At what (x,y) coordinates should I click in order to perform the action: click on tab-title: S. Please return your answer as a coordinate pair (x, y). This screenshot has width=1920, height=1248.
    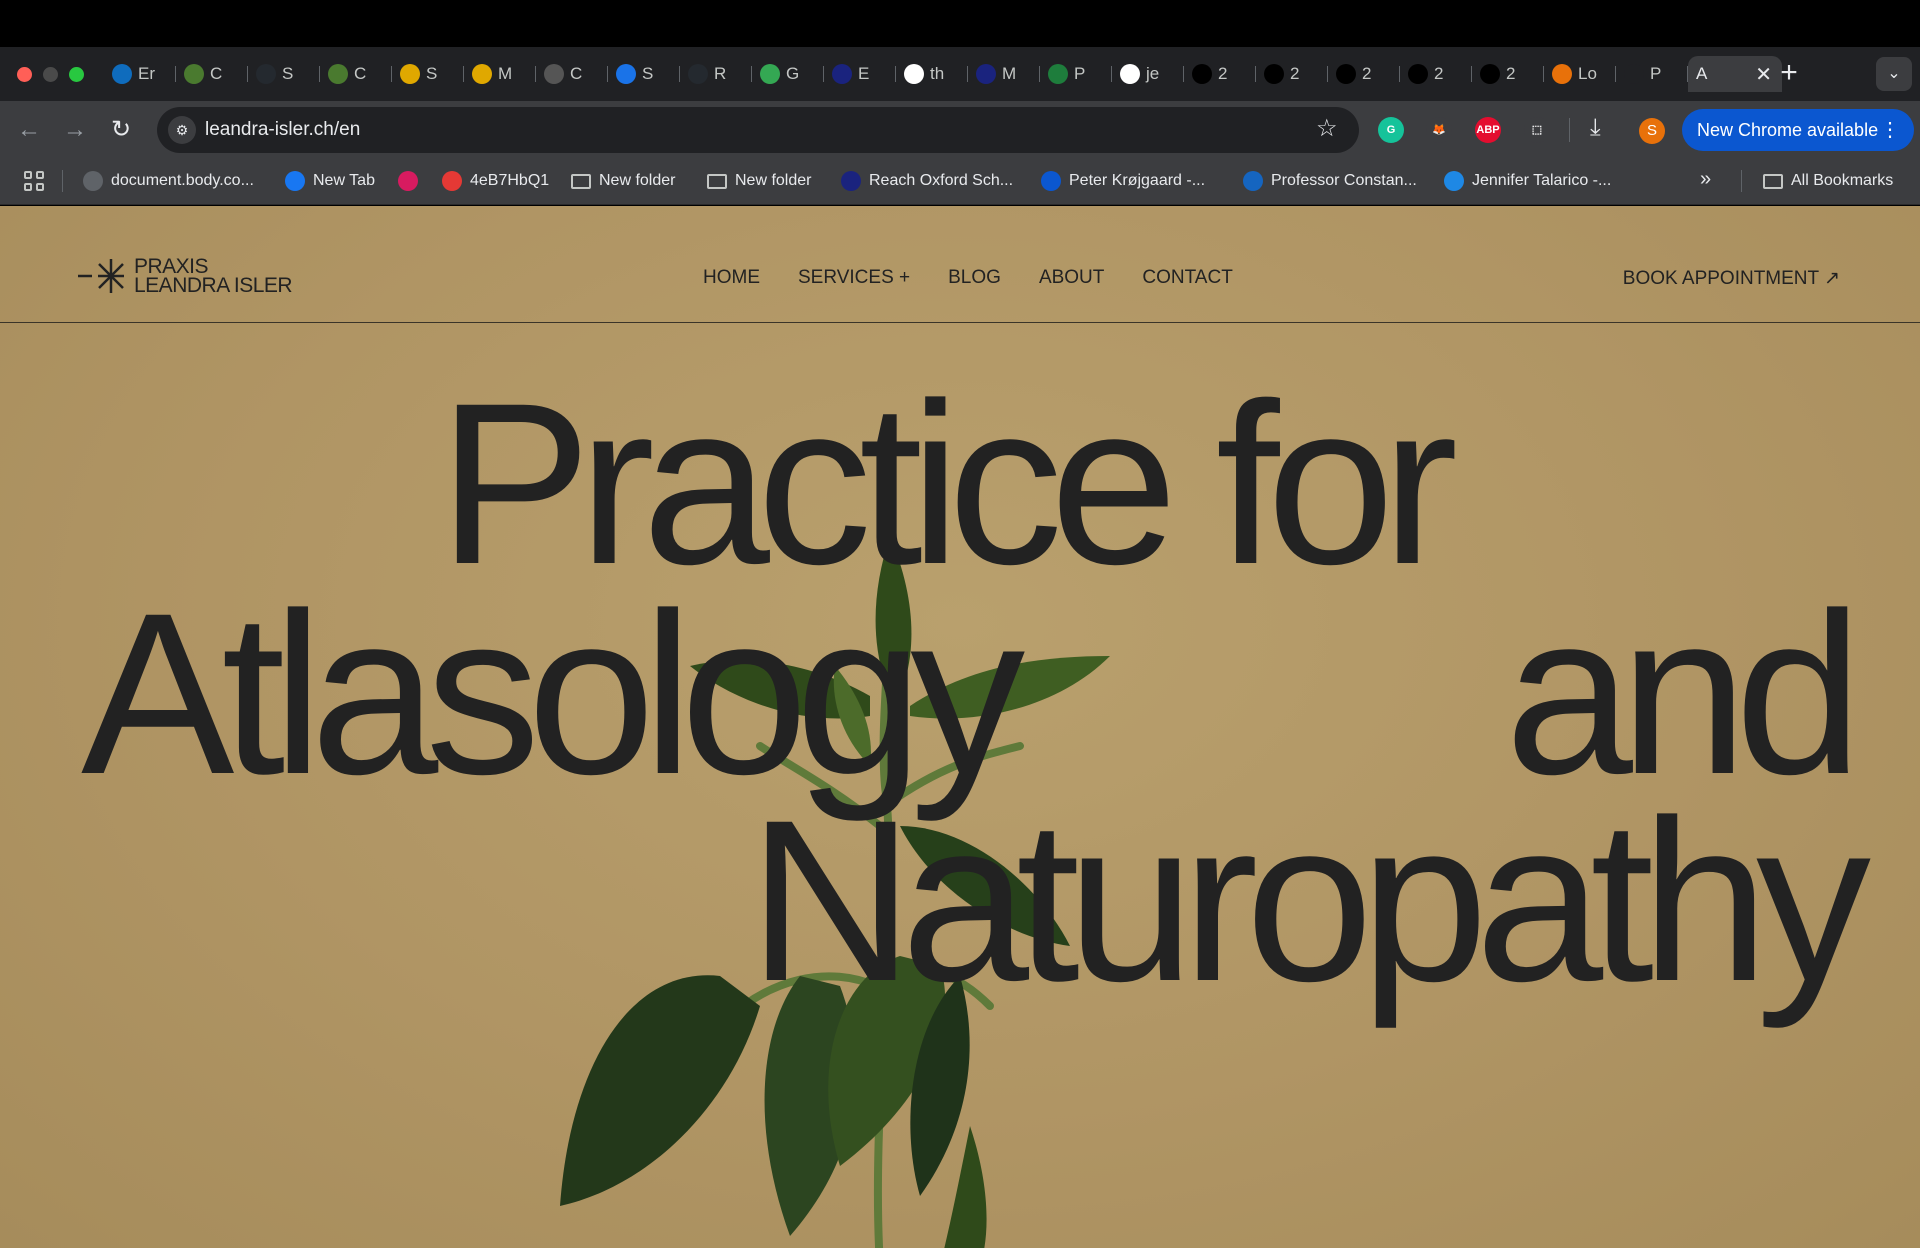
    Looking at the image, I should click on (648, 73).